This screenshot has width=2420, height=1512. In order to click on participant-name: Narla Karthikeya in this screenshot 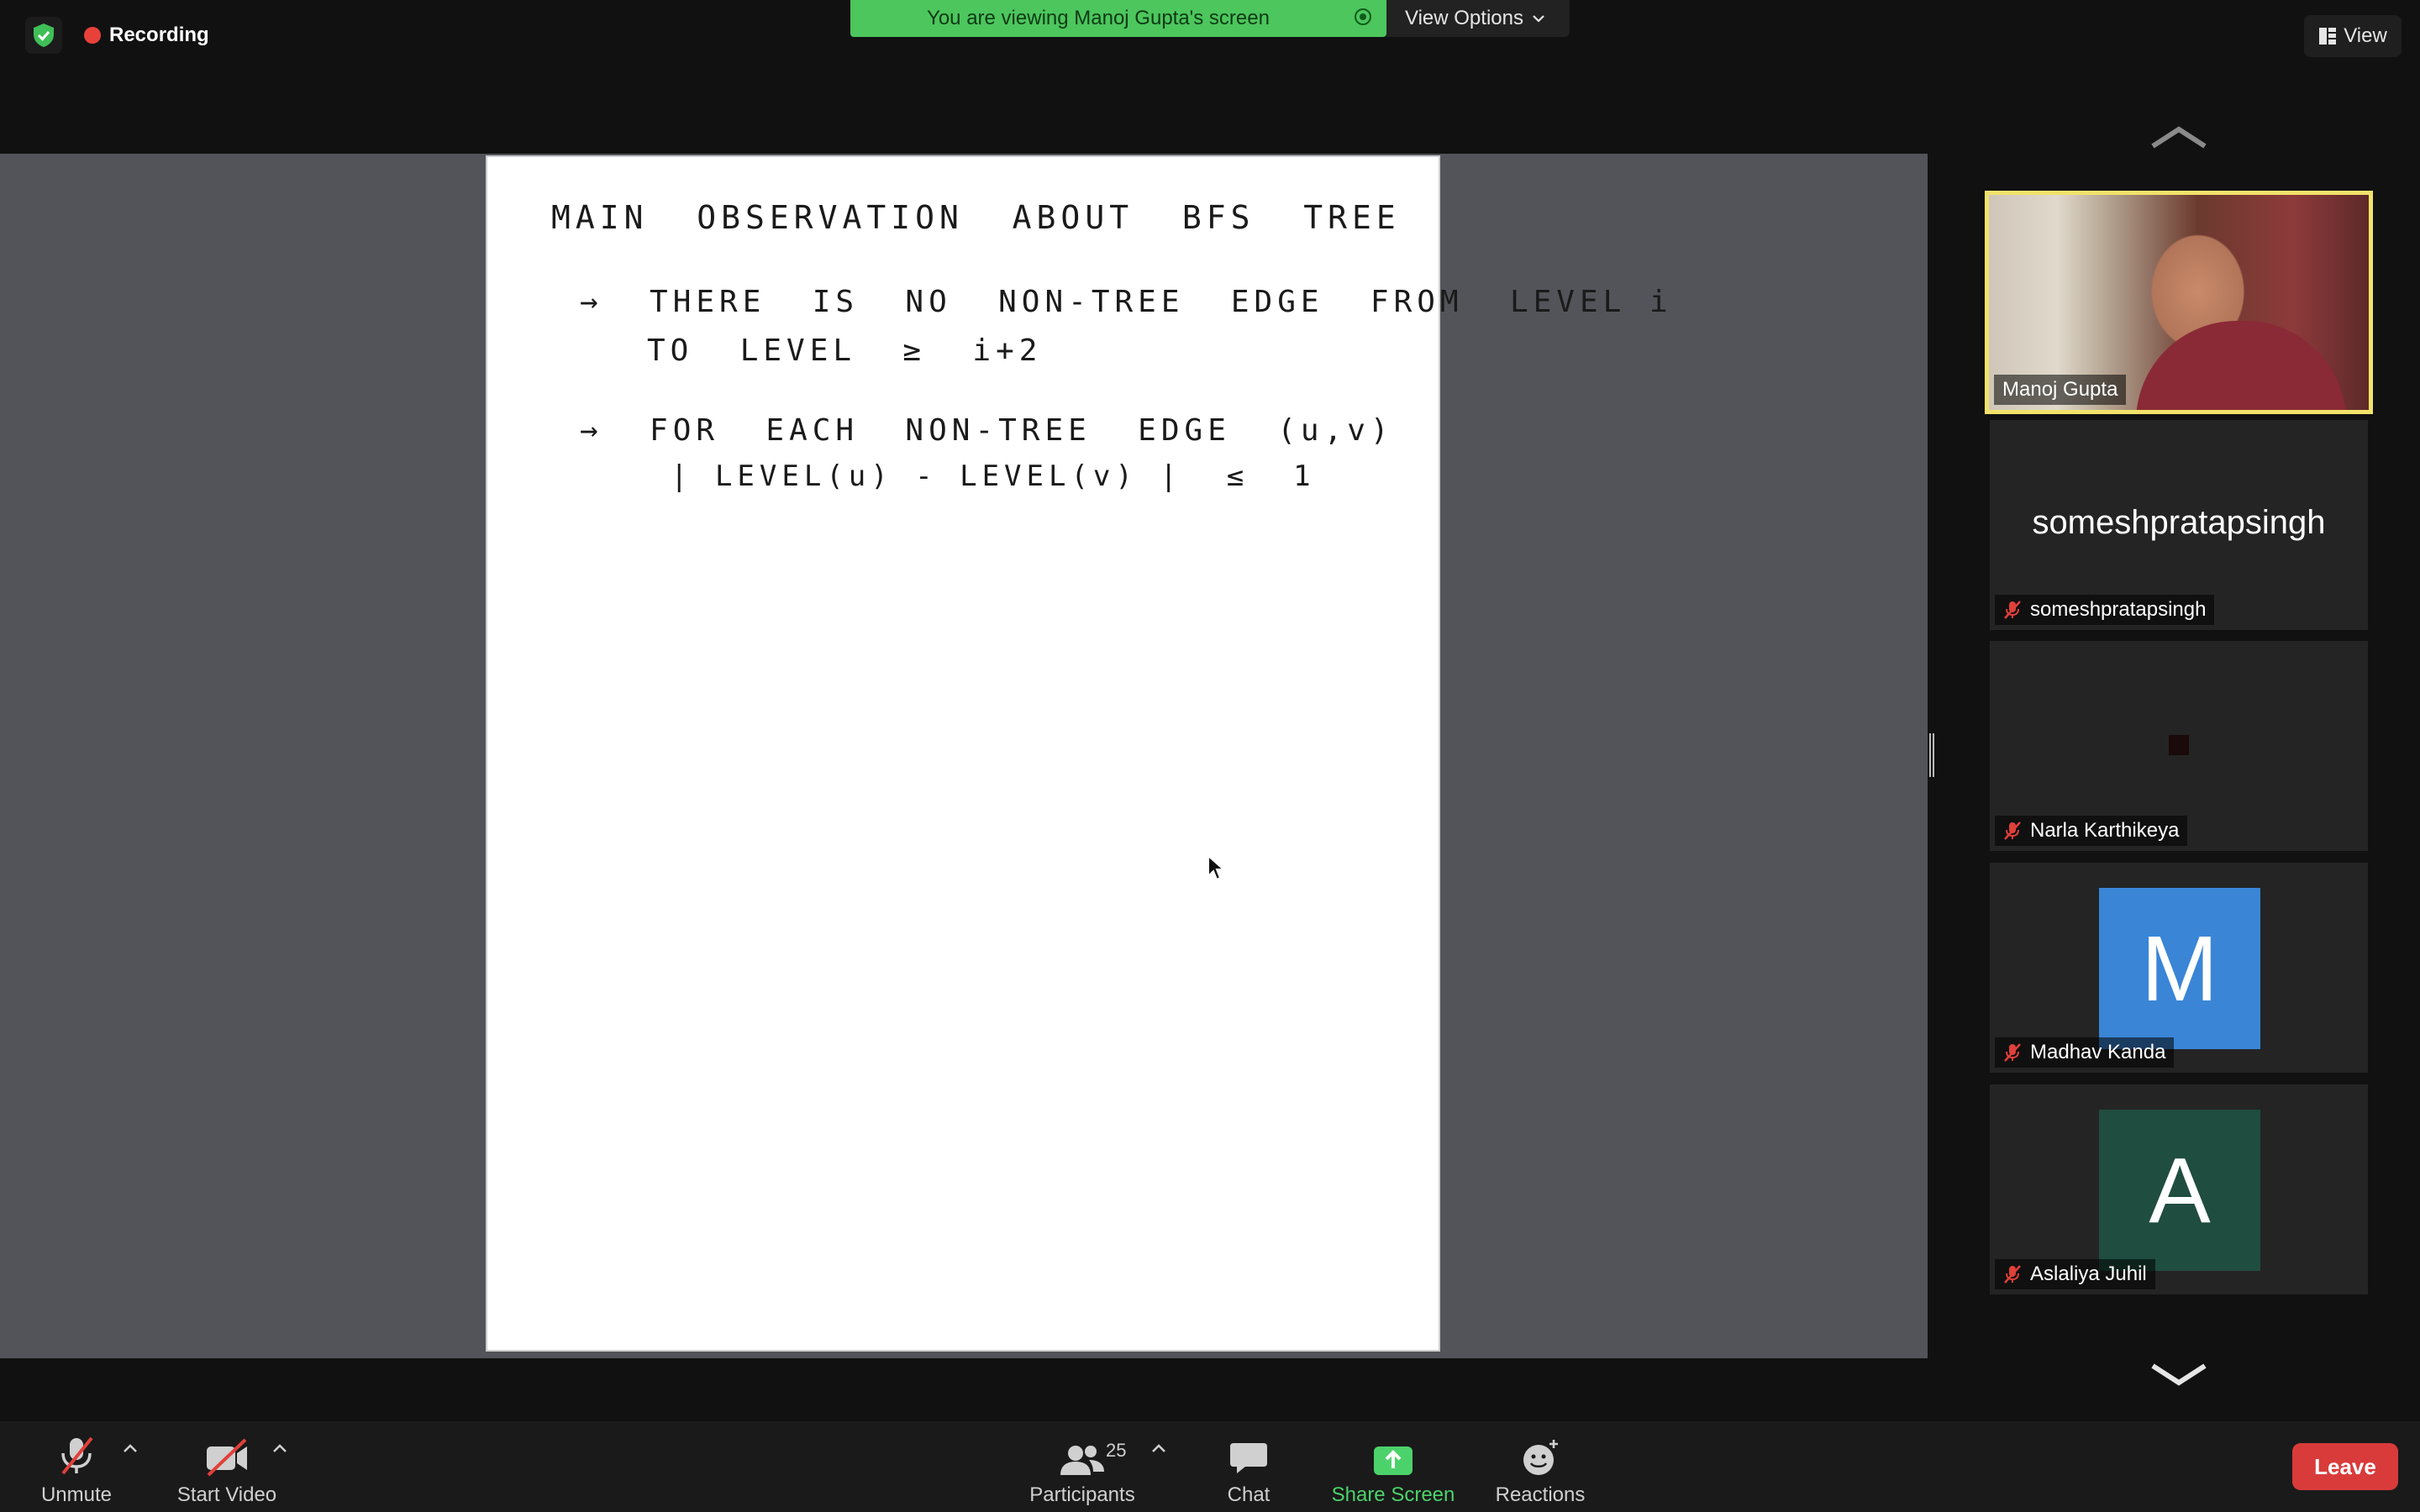, I will do `click(2105, 830)`.